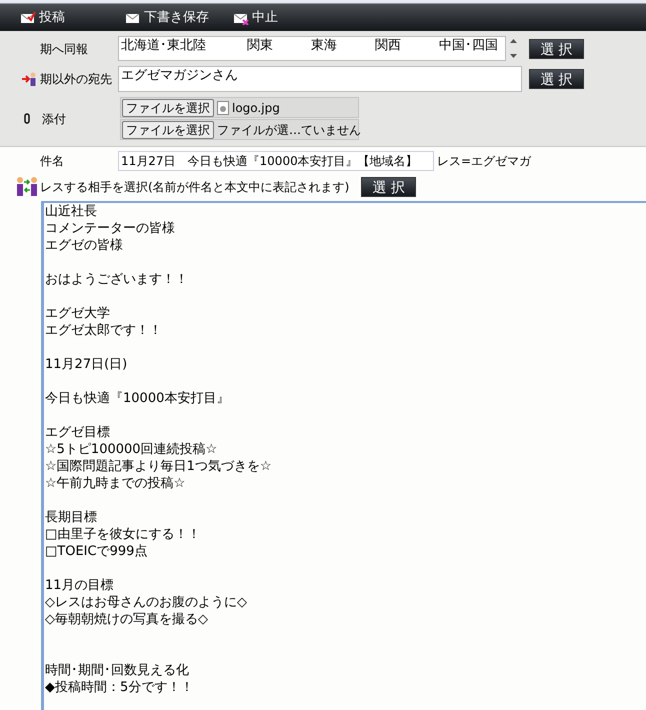 Image resolution: width=646 pixels, height=710 pixels. Describe the element at coordinates (54, 119) in the screenshot. I see `field-label: 添付` at that location.